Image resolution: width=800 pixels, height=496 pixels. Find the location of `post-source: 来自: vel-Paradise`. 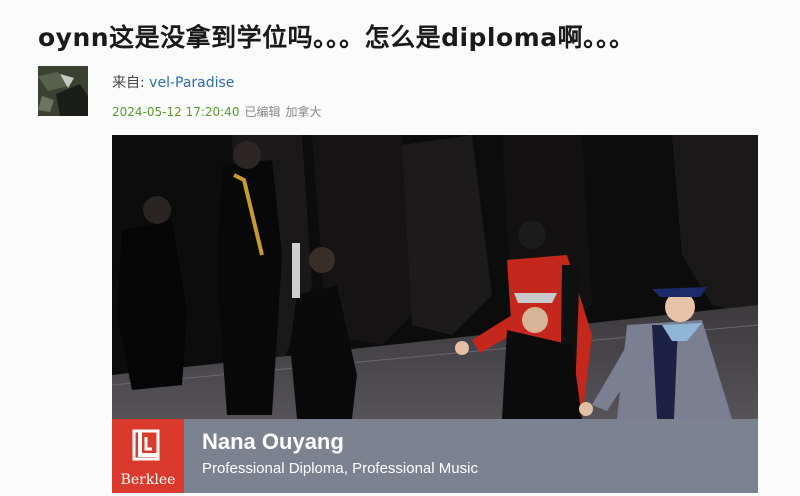

post-source: 来自: vel-Paradise is located at coordinates (173, 82).